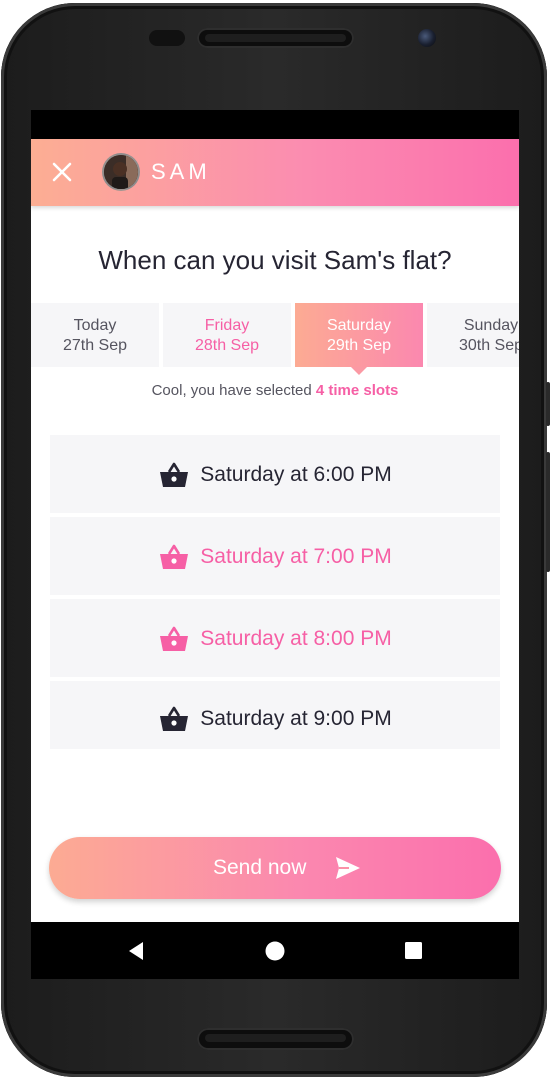  I want to click on time-slot-label: Saturday at 6:00 PM, so click(296, 474).